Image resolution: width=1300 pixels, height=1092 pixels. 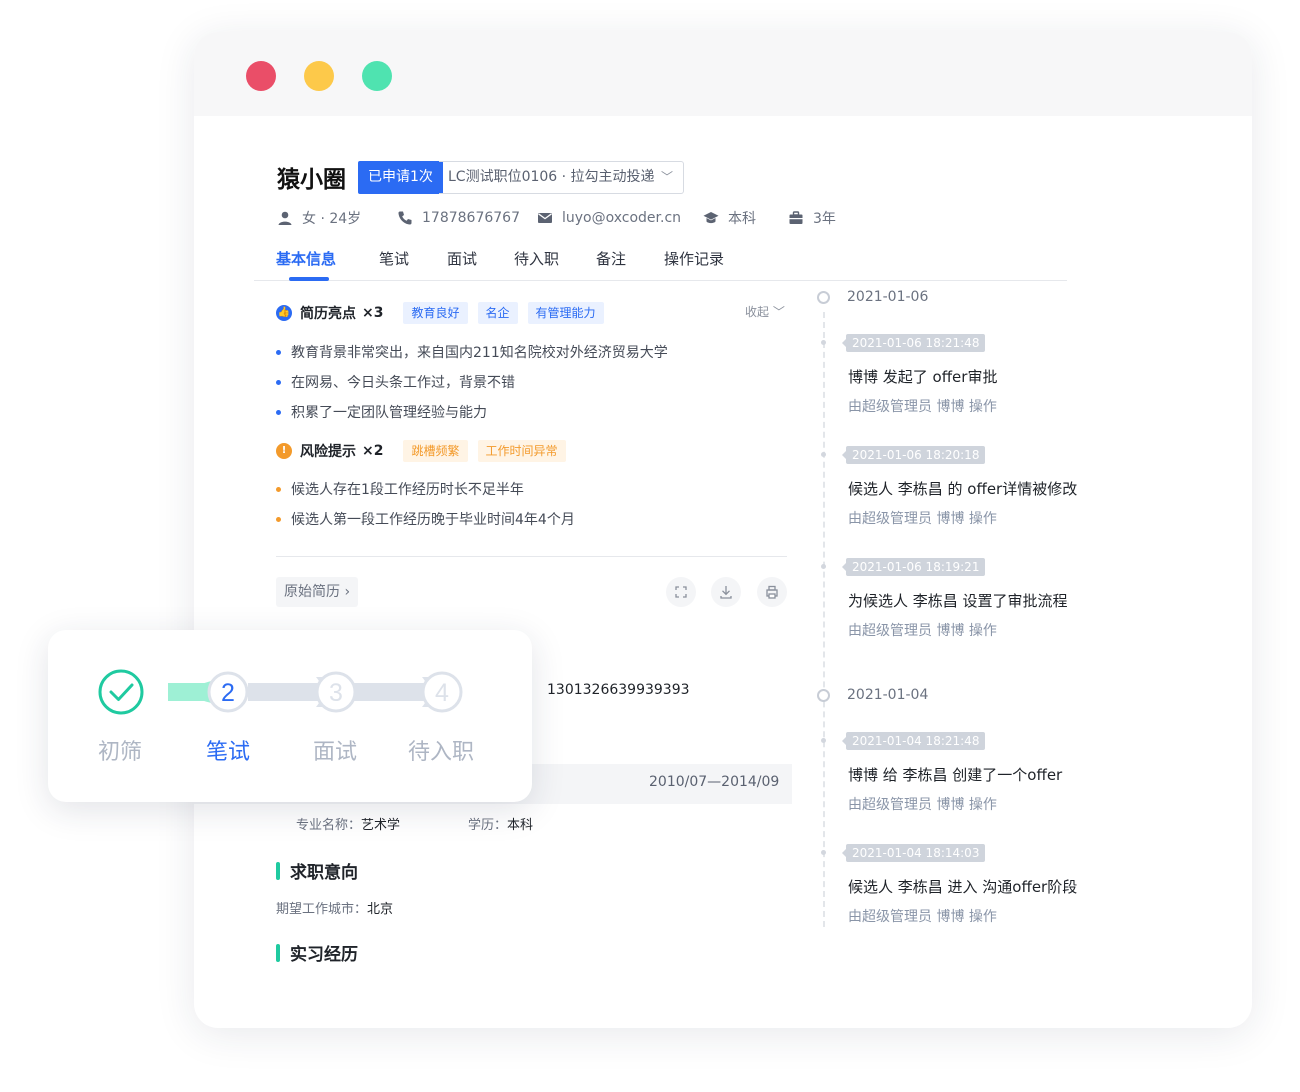 What do you see at coordinates (913, 567) in the screenshot?
I see `timeline-time: 2021-01-06 18:19:21` at bounding box center [913, 567].